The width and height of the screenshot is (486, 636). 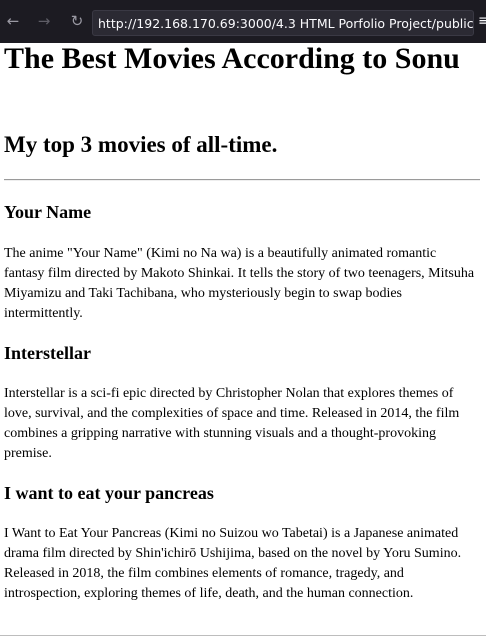 I want to click on movie-title-i-want-to-eat-your-pancreas: I want to eat your pancreas, so click(x=109, y=493).